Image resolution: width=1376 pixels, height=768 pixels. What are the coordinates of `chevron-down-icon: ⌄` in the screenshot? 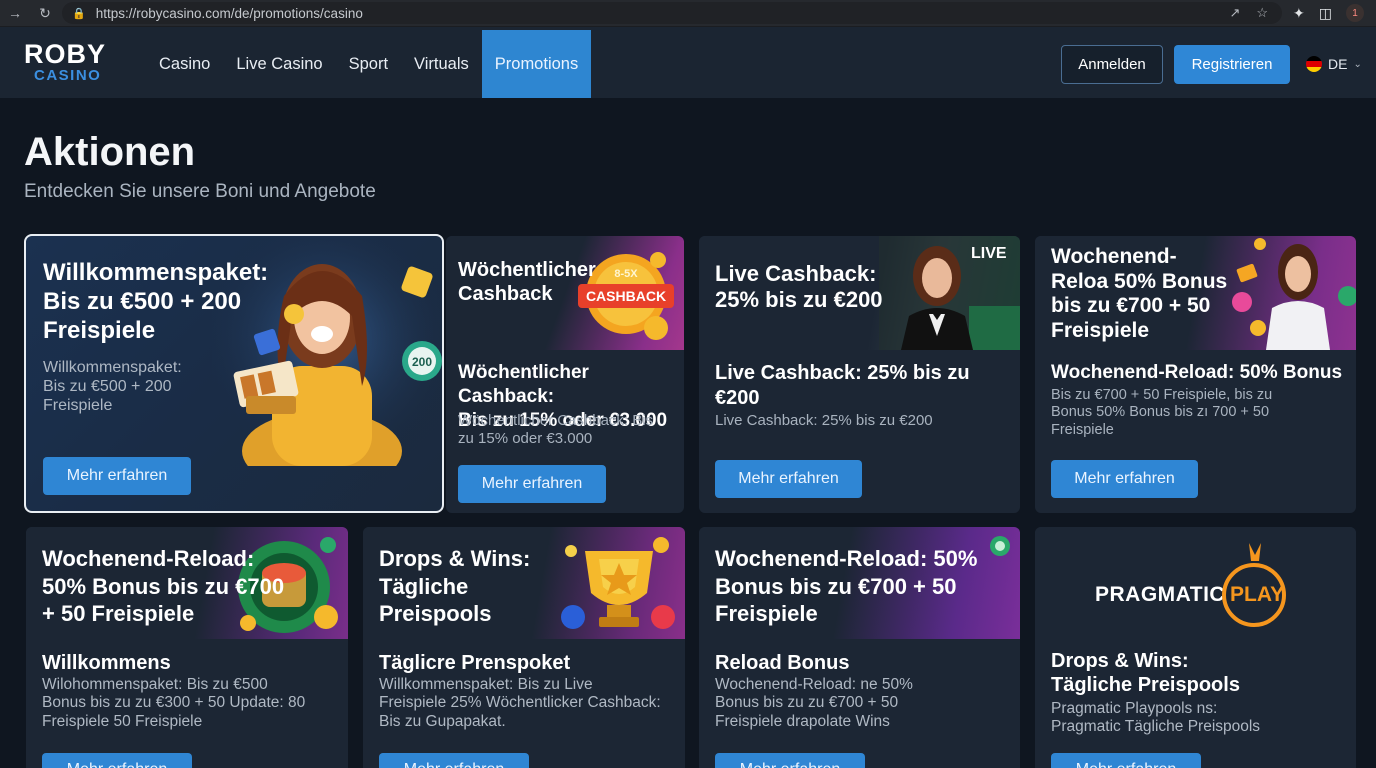 It's located at (1357, 64).